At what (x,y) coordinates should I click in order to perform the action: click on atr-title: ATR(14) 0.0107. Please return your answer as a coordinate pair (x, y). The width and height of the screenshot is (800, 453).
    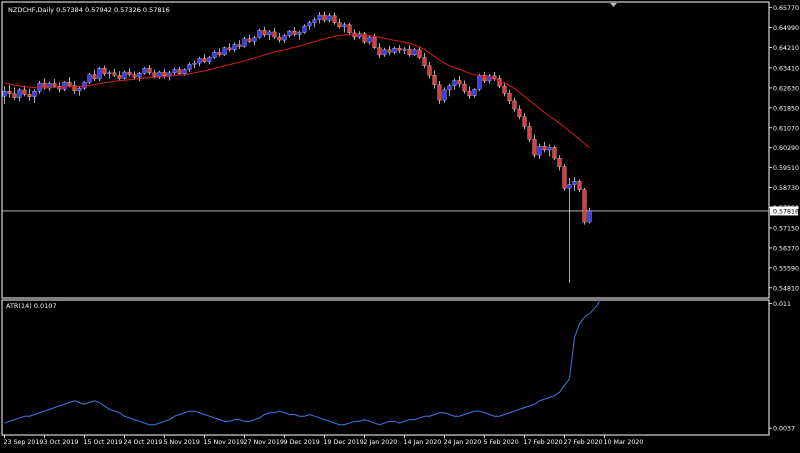
    Looking at the image, I should click on (31, 306).